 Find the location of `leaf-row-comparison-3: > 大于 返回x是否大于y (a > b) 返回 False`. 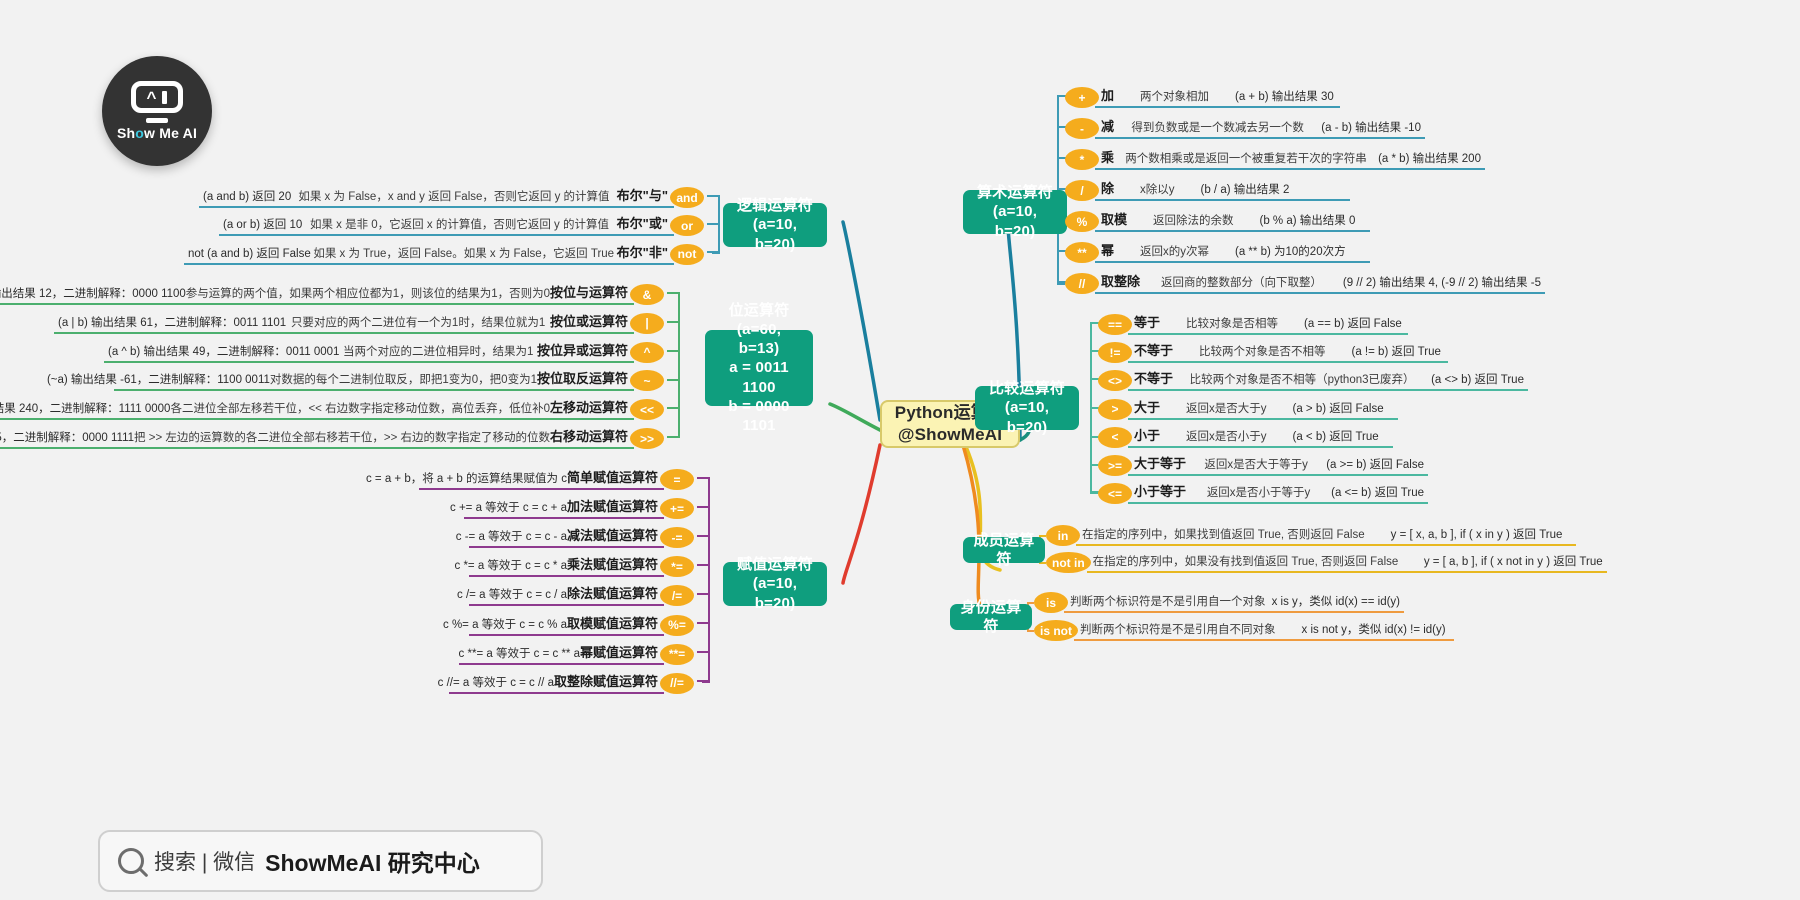

leaf-row-comparison-3: > 大于 返回x是否大于y (a > b) 返回 False is located at coordinates (1248, 408).